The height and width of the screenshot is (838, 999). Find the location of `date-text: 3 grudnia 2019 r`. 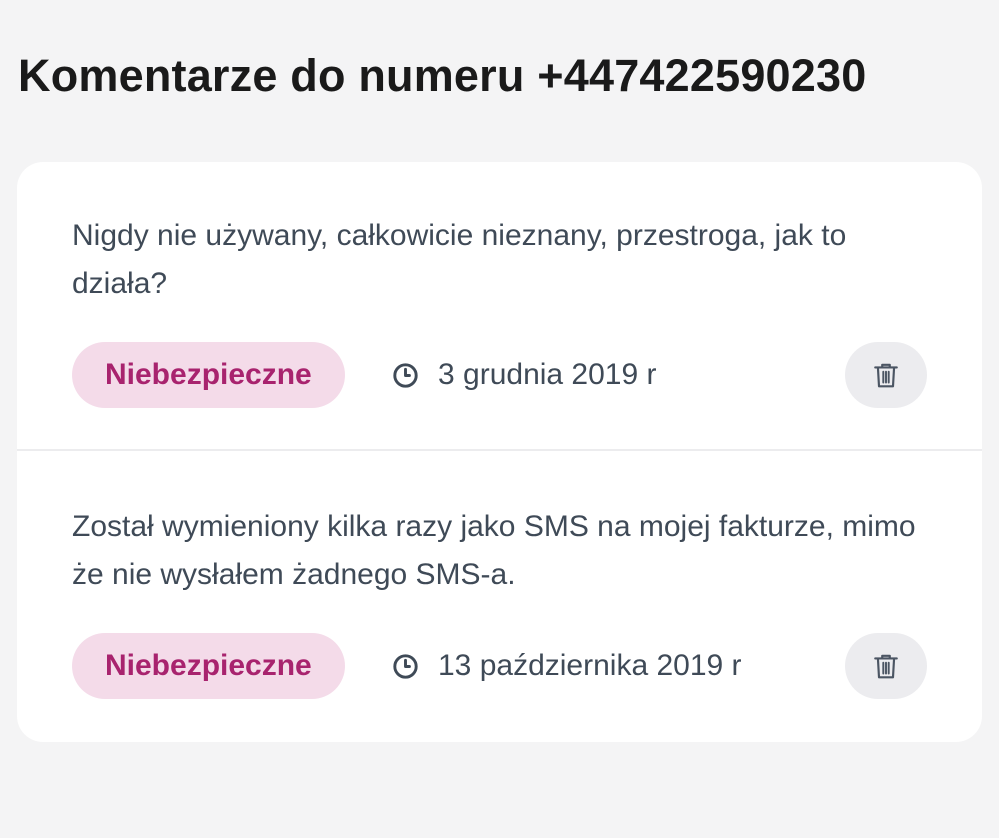

date-text: 3 grudnia 2019 r is located at coordinates (547, 374).